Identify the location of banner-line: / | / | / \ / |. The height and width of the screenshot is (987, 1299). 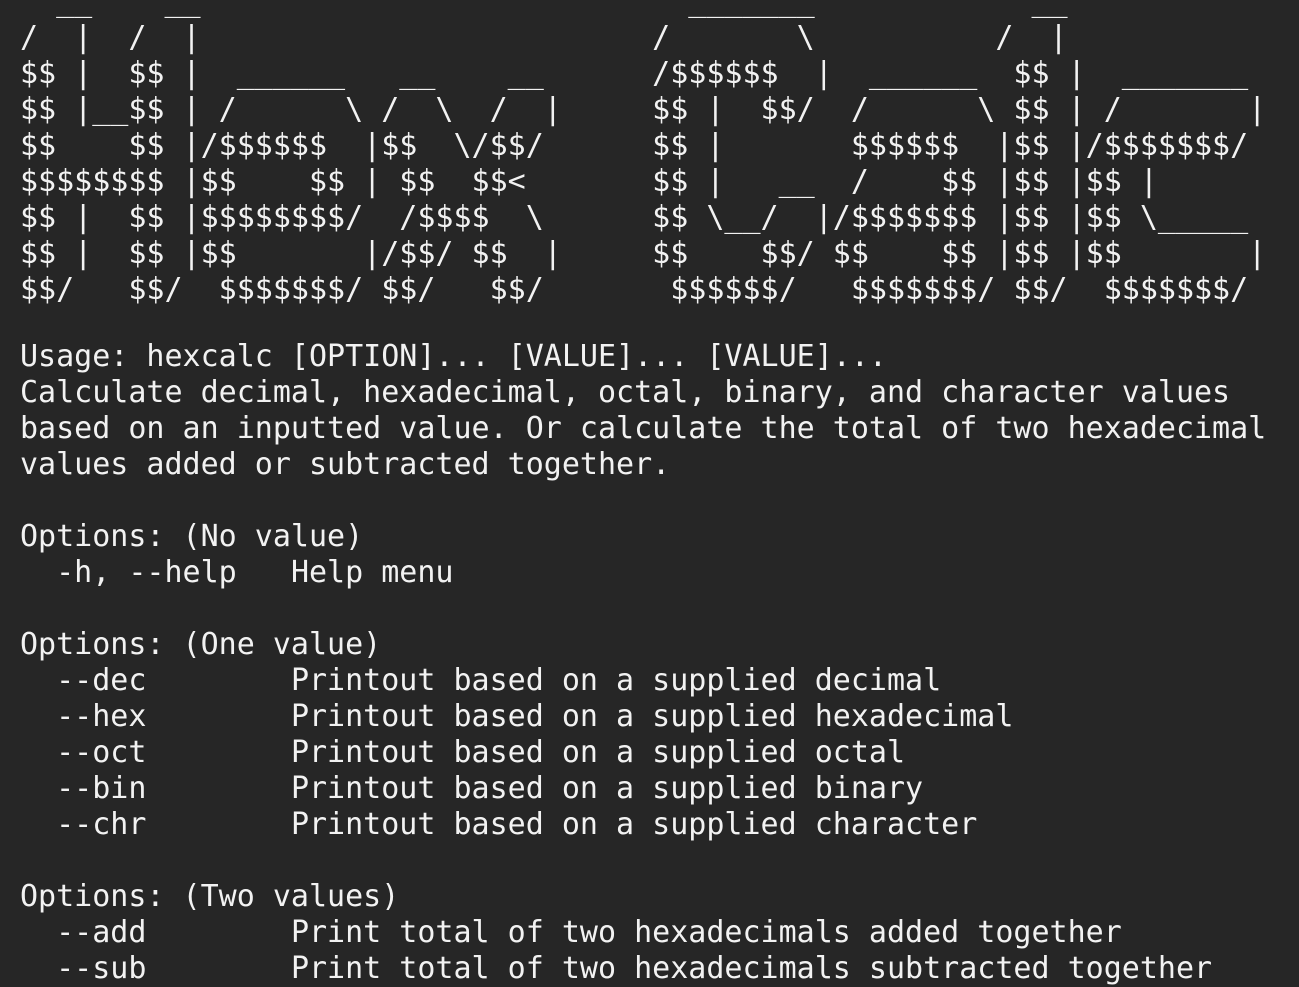
(544, 37).